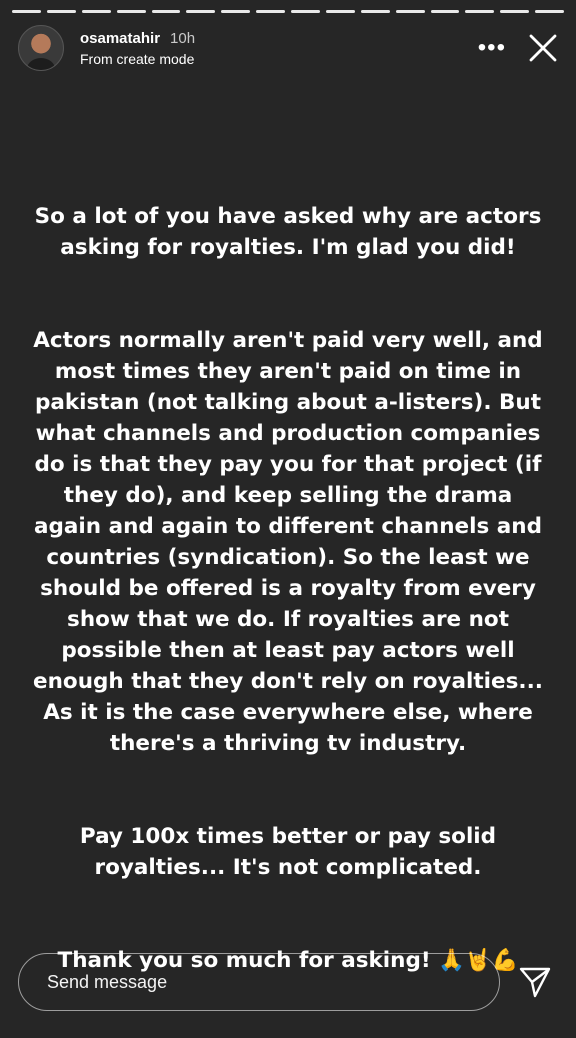 The width and height of the screenshot is (576, 1038). I want to click on post-time: 10h, so click(183, 38).